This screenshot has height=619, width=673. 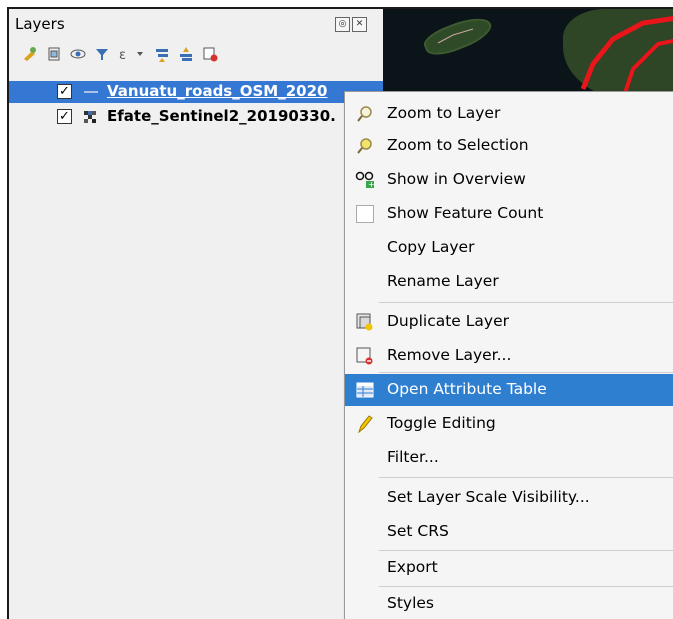 I want to click on visibility-icon, so click(x=78, y=54).